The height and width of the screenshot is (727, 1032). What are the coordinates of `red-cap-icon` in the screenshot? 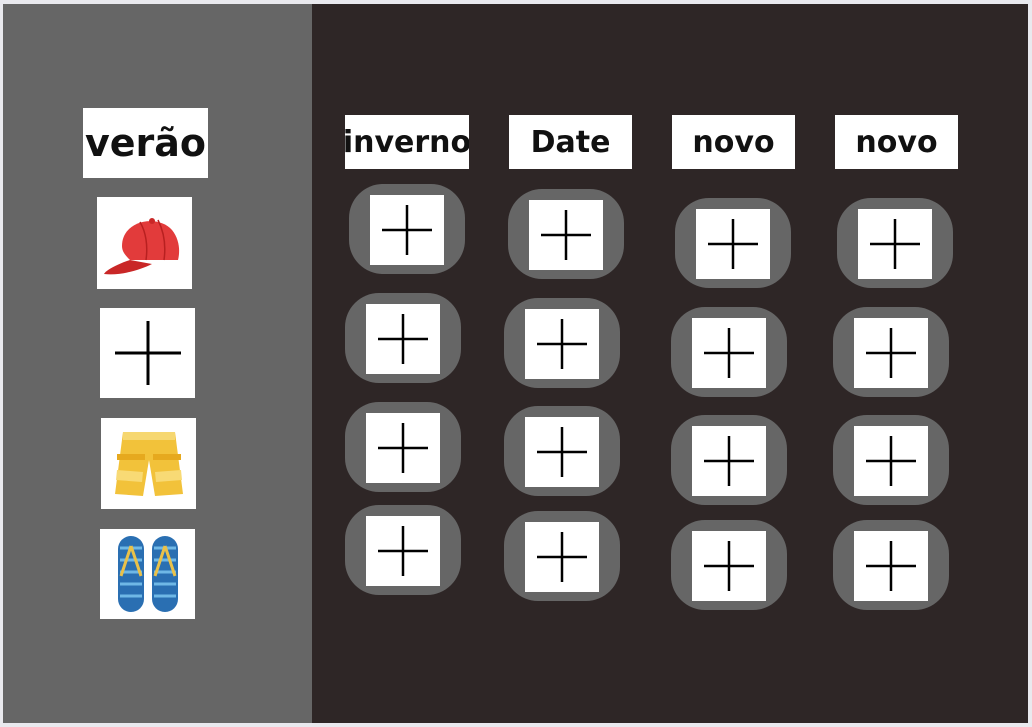 It's located at (141, 246).